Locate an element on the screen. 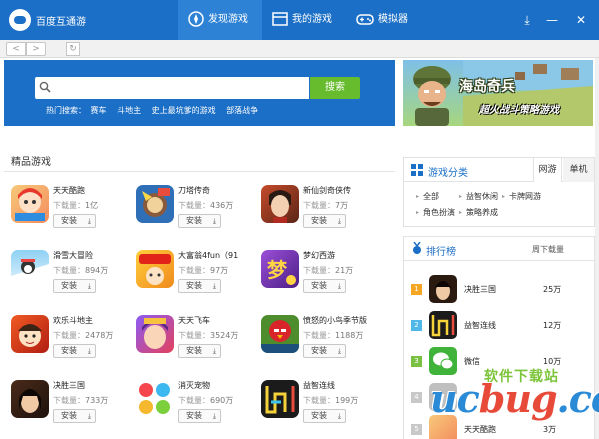 Image resolution: width=599 pixels, height=439 pixels. app-logo-icon is located at coordinates (20, 20).